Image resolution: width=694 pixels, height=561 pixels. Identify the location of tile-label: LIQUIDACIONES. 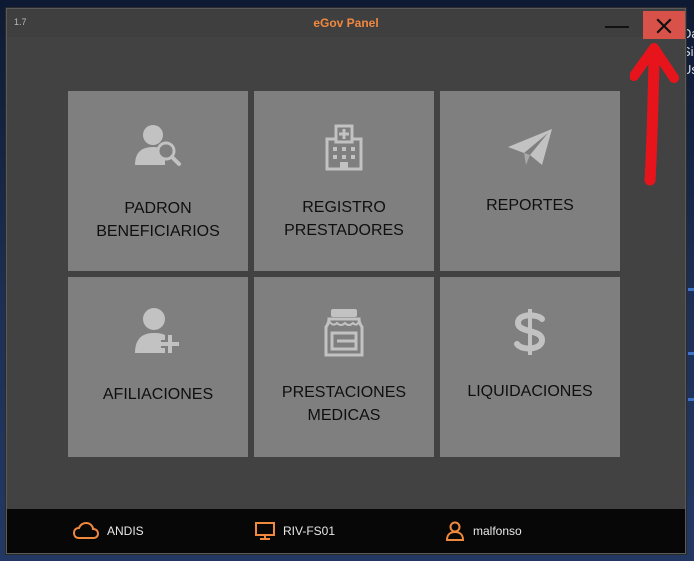
(530, 391).